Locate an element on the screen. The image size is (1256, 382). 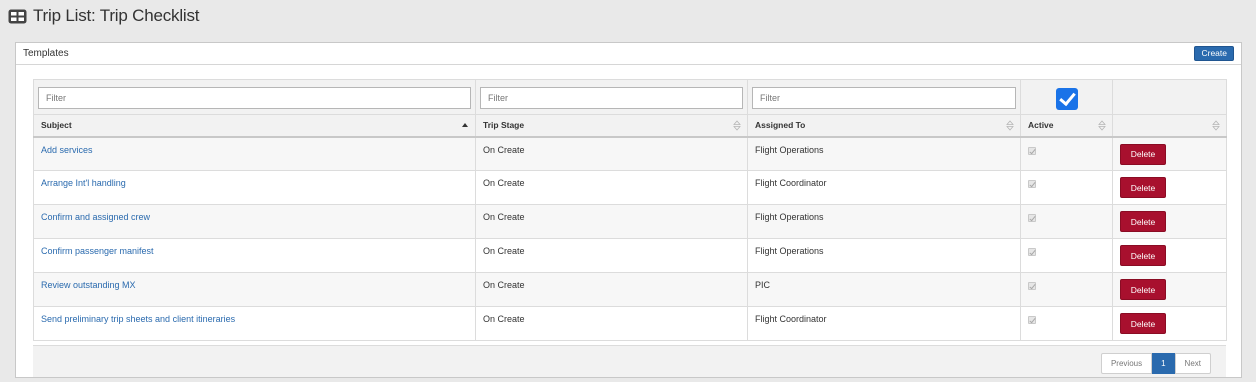
subject-cell: Confirm passenger manifest is located at coordinates (254, 255).